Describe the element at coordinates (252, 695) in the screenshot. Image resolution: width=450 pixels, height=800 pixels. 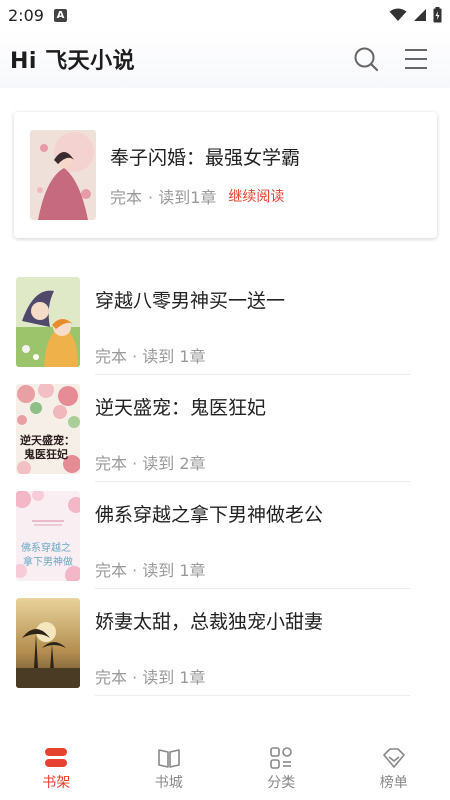
I see `divider` at that location.